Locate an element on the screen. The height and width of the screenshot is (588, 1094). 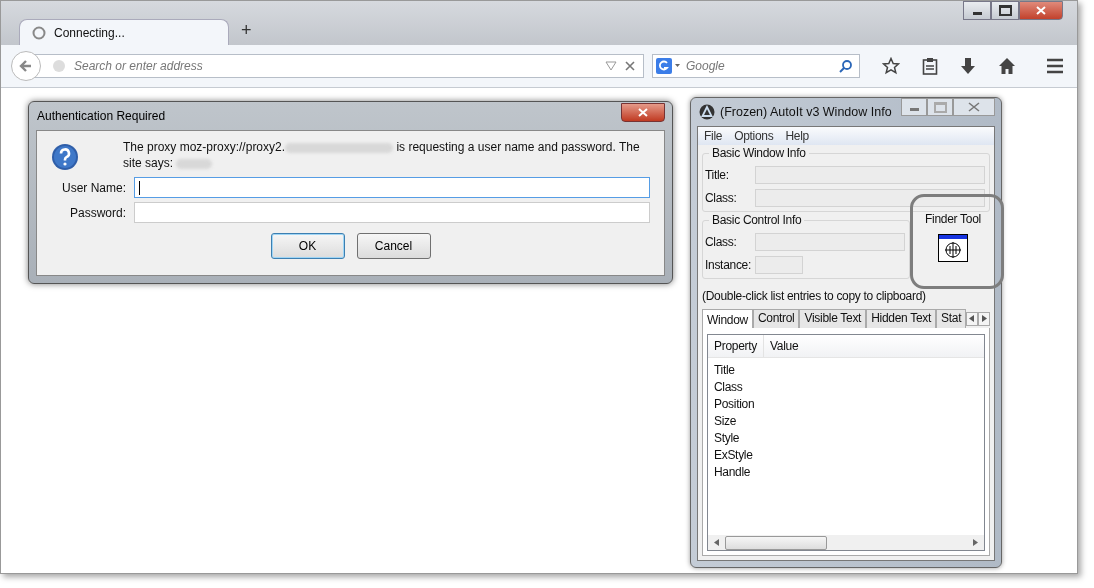
search-engine-icon is located at coordinates (669, 66).